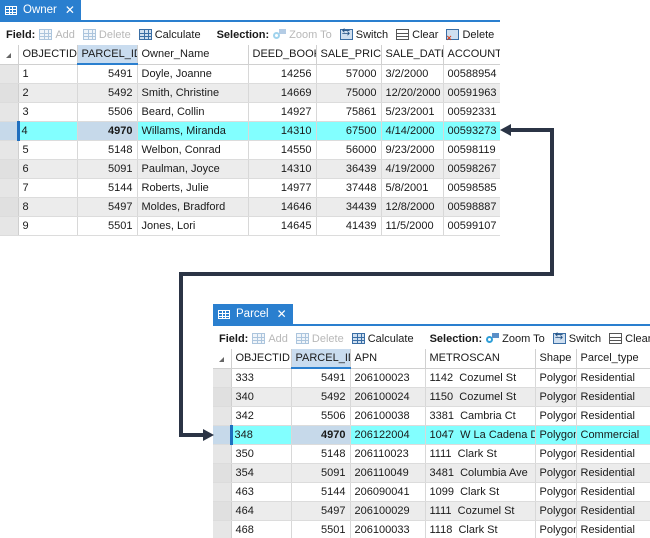  Describe the element at coordinates (412, 226) in the screenshot. I see `cell-sale-date: 11/5/2000` at that location.